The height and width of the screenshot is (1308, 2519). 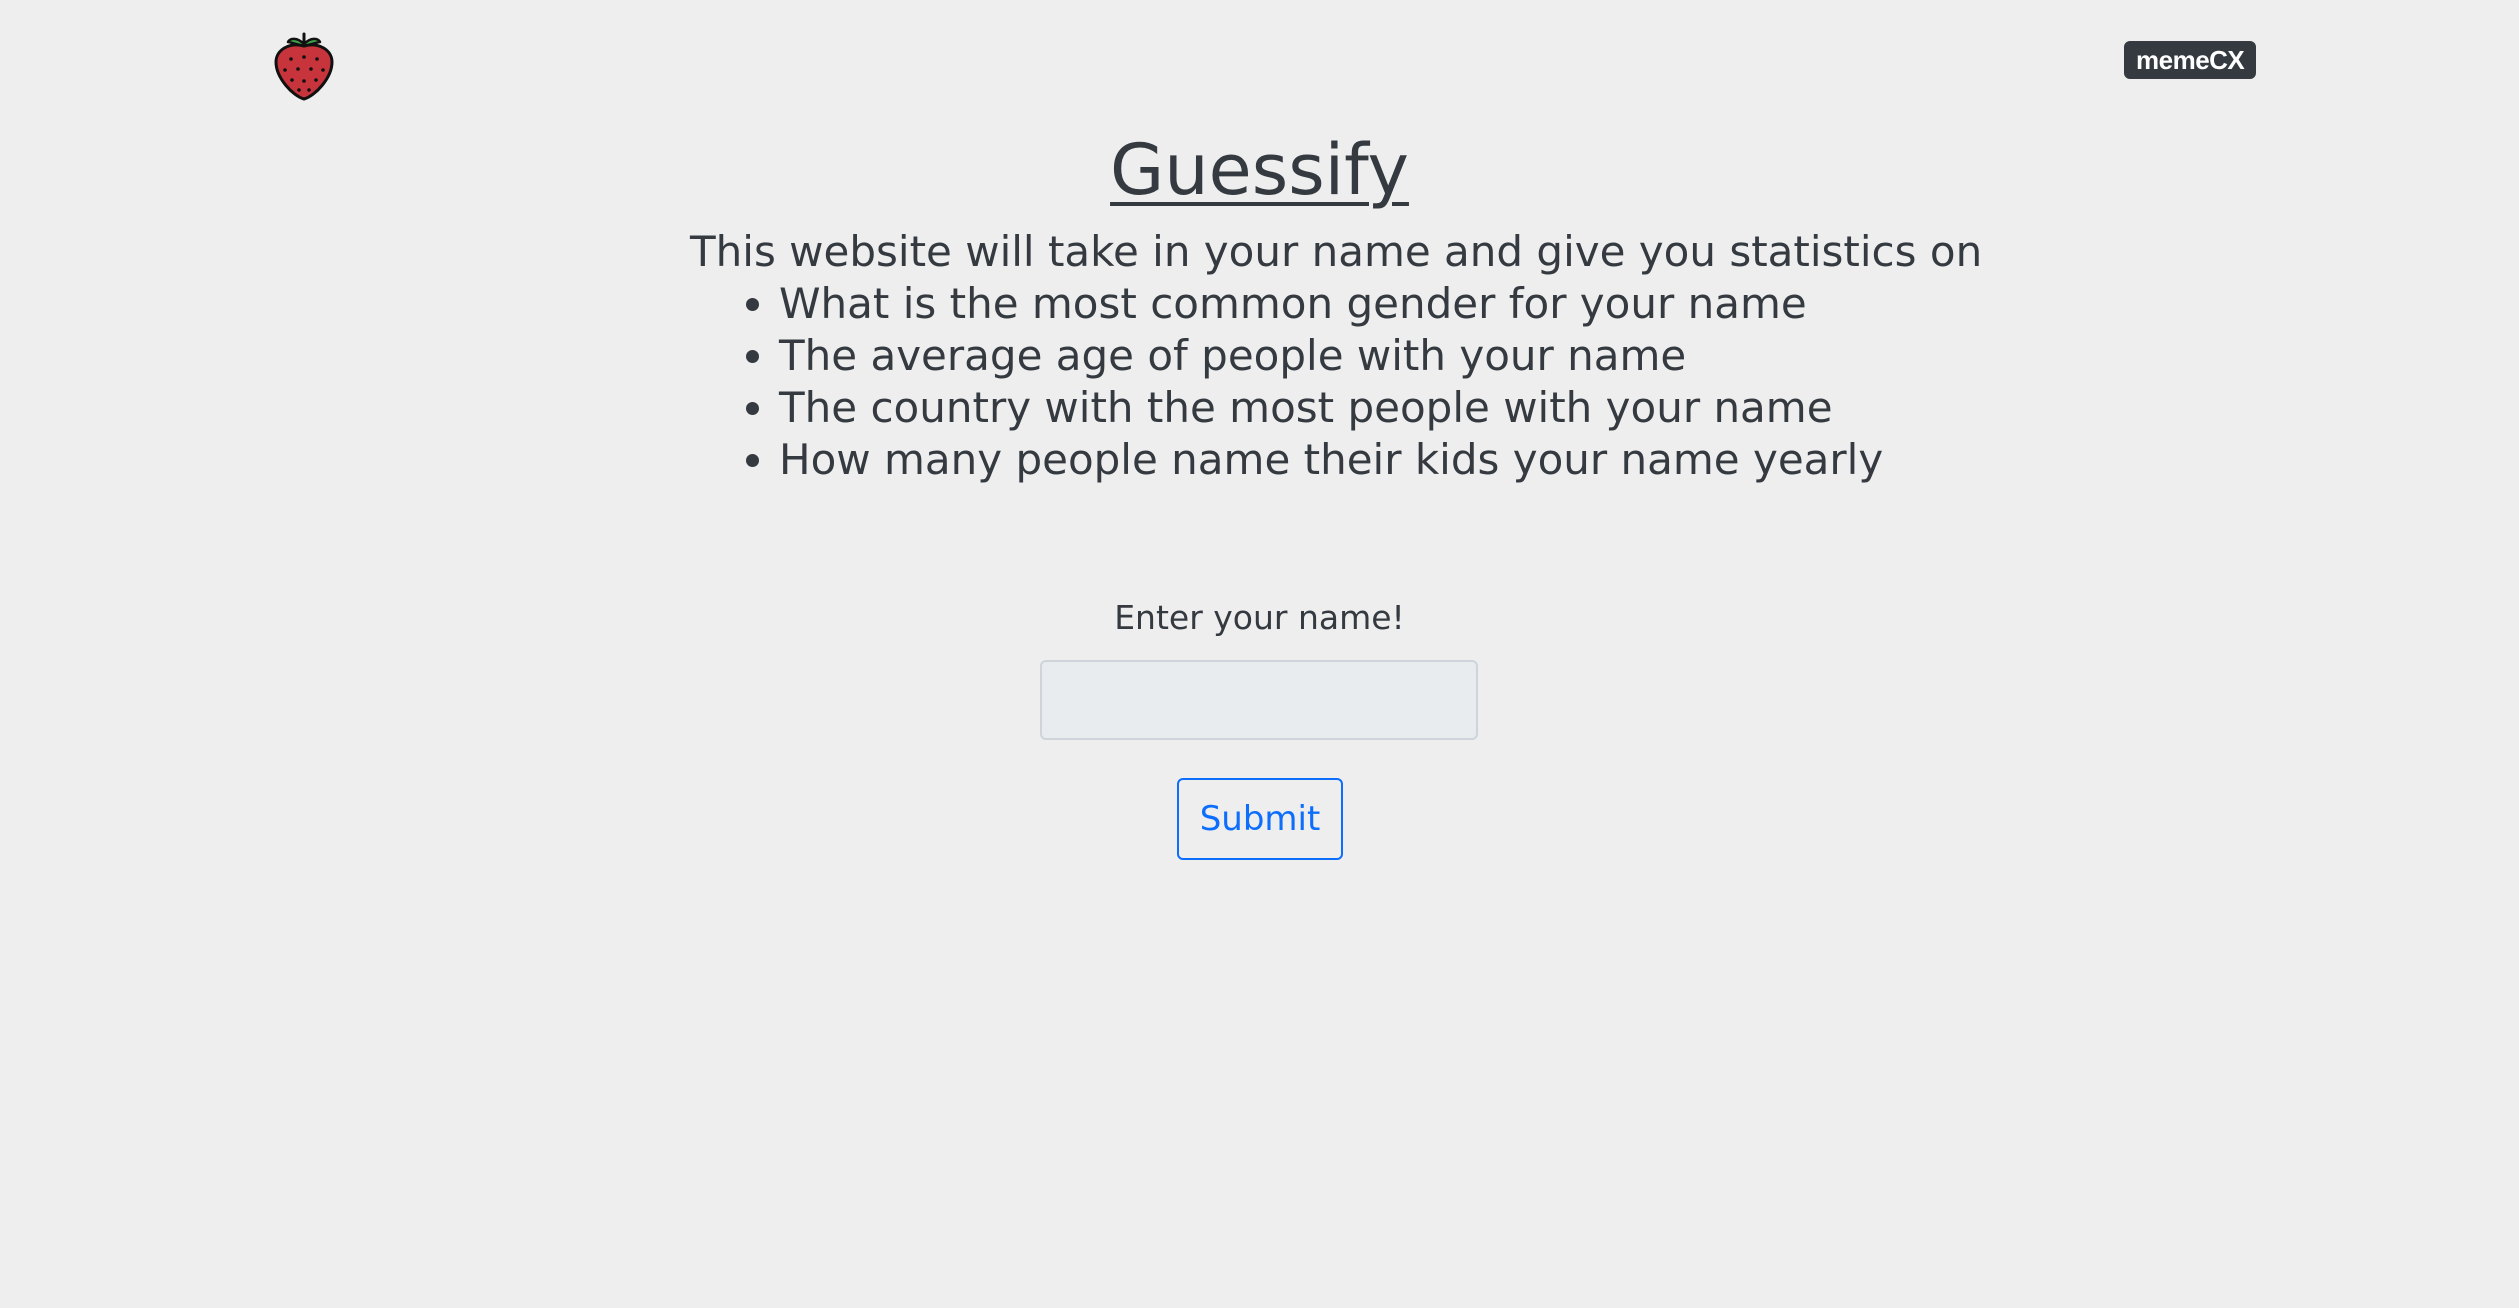 I want to click on submit-button: Submit, so click(x=1260, y=819).